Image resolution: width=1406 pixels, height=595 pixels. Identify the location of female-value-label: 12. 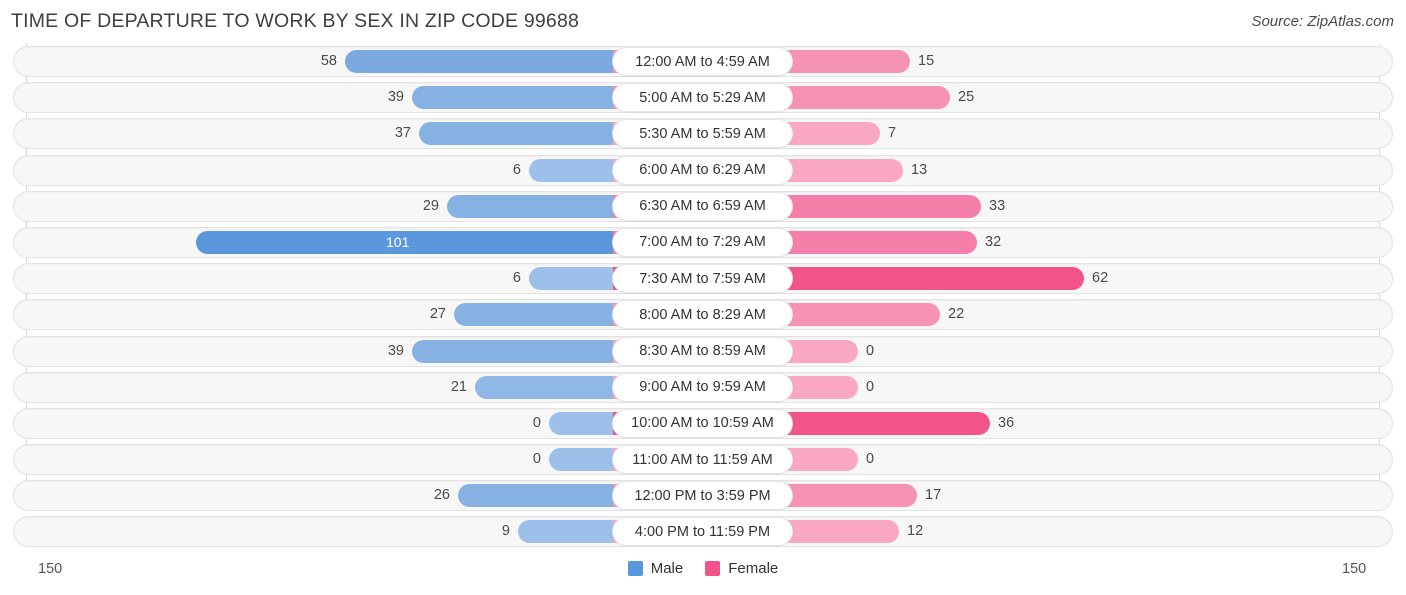
(915, 531).